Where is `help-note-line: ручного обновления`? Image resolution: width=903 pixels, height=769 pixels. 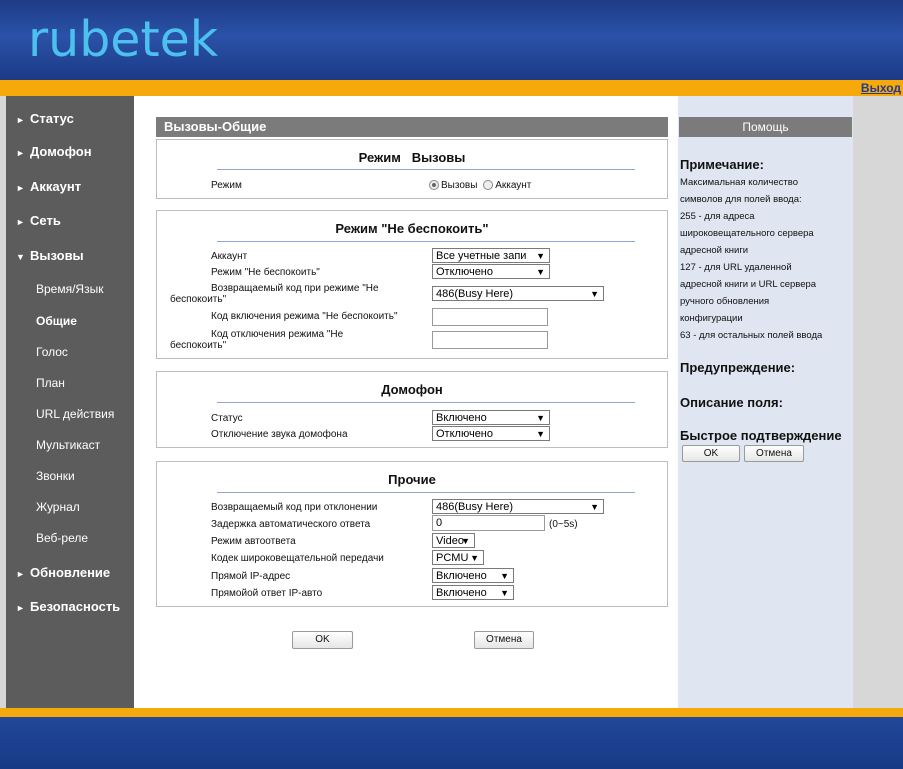
help-note-line: ручного обновления is located at coordinates (725, 301).